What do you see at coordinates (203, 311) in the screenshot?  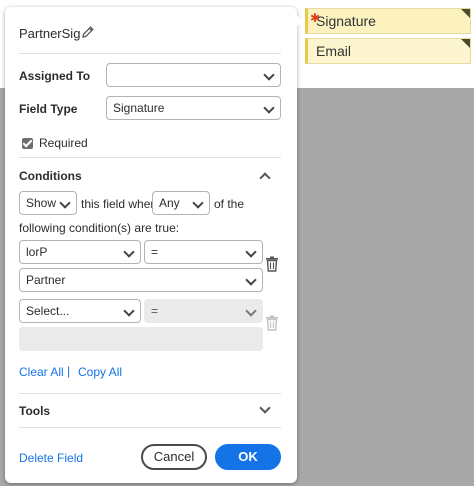 I see `rule2-operator-select: =` at bounding box center [203, 311].